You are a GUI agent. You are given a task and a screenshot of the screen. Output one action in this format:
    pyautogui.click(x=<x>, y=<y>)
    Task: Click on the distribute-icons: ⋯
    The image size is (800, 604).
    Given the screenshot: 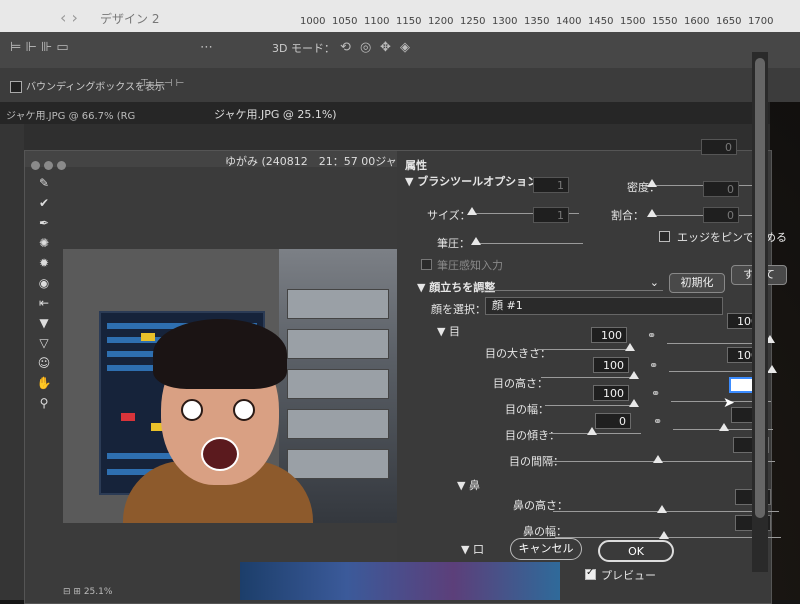 What is the action you would take?
    pyautogui.click(x=206, y=47)
    